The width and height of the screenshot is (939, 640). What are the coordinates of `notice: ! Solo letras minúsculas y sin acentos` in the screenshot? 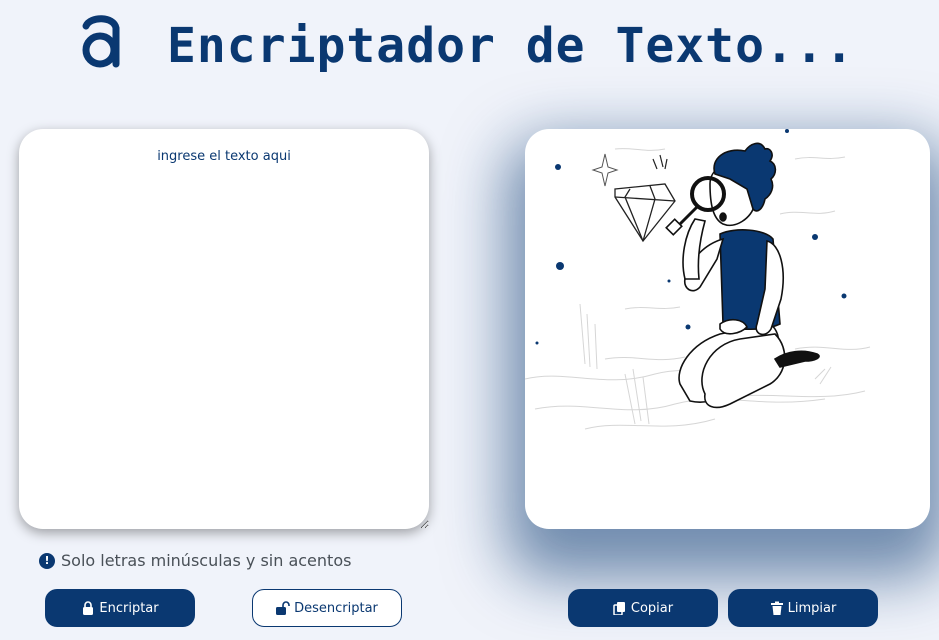 It's located at (195, 560).